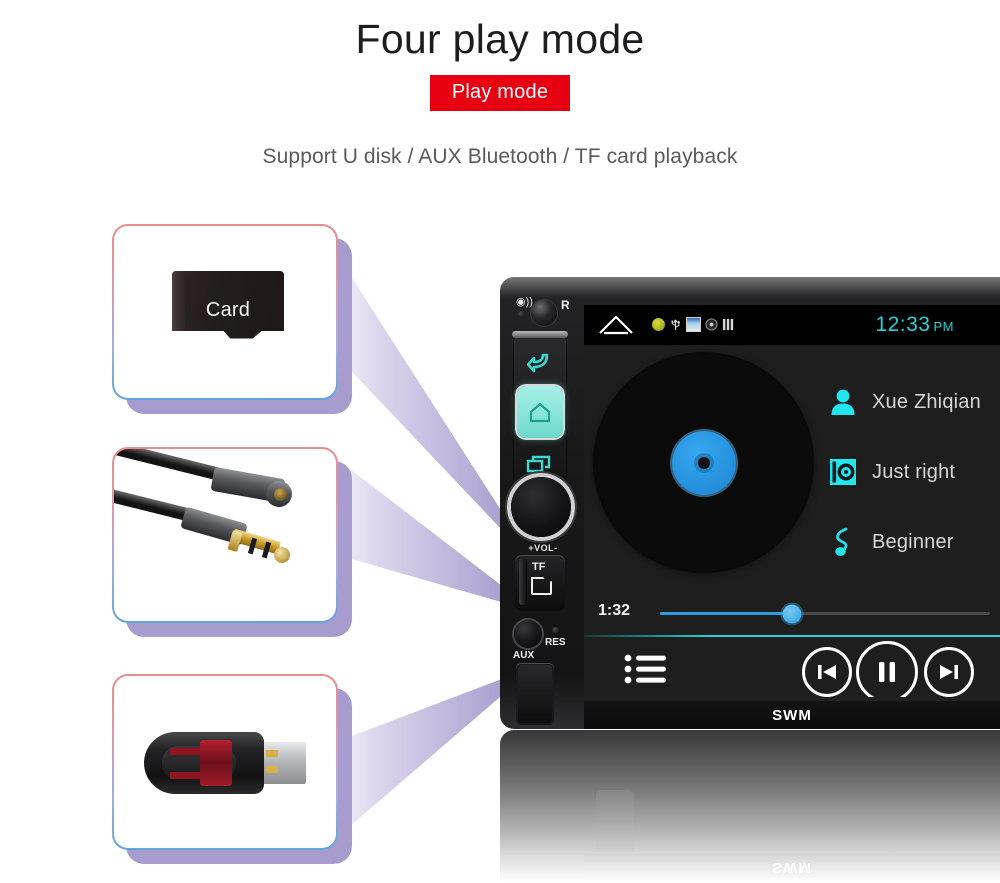  I want to click on aux-label: AUX, so click(524, 655).